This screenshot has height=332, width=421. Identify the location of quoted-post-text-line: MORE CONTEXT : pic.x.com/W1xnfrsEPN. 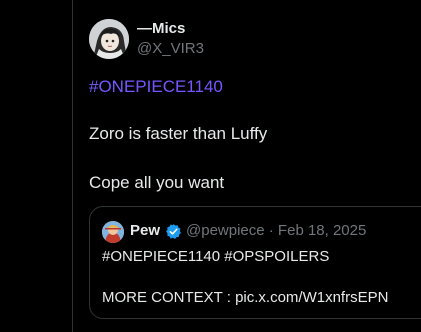
(245, 297).